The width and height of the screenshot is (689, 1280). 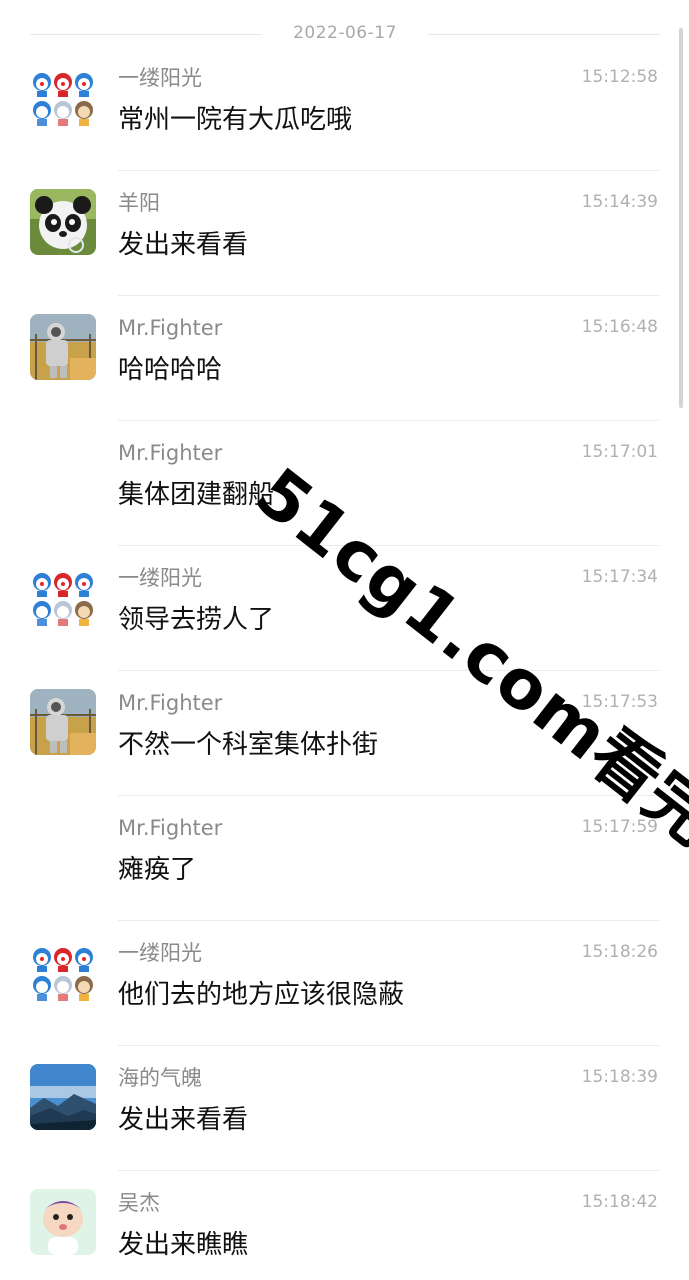 I want to click on message-item: 吴杰 15:18:42 发出来瞧瞧, so click(x=344, y=1234).